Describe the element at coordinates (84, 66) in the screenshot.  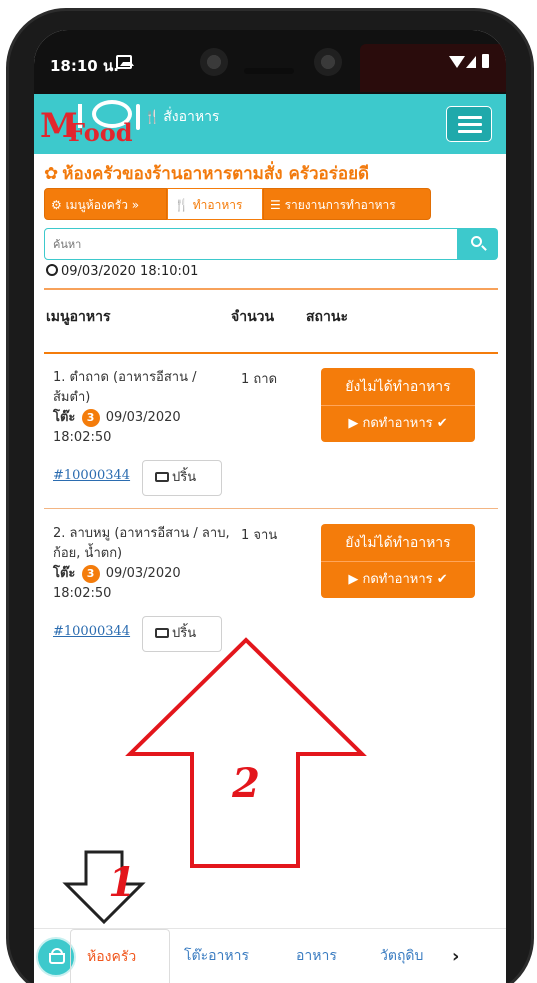
I see `status-time: 18:10 น.` at that location.